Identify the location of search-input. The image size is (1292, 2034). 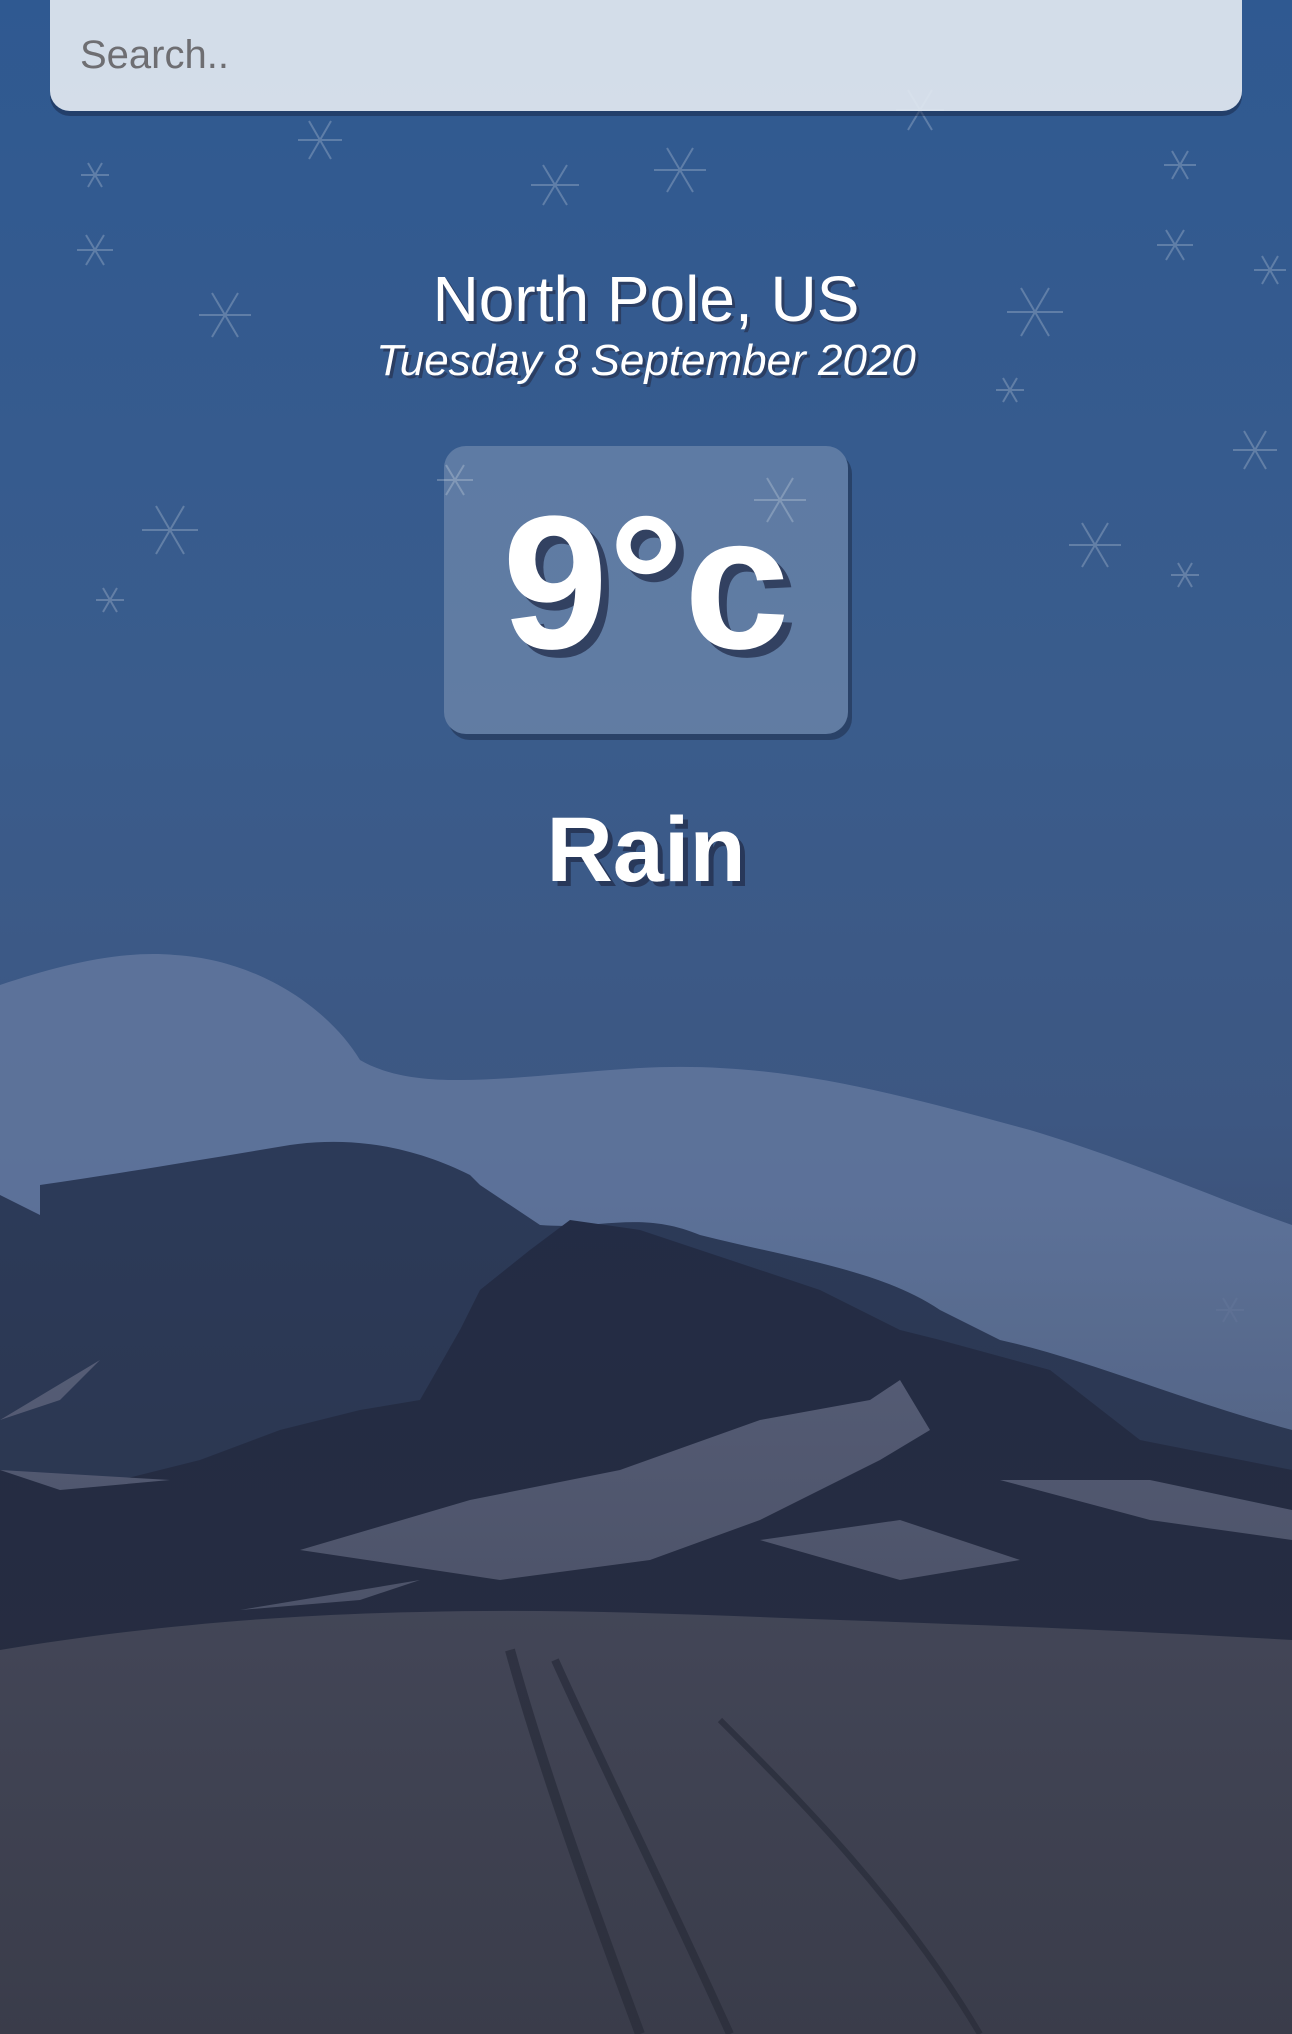
(646, 55).